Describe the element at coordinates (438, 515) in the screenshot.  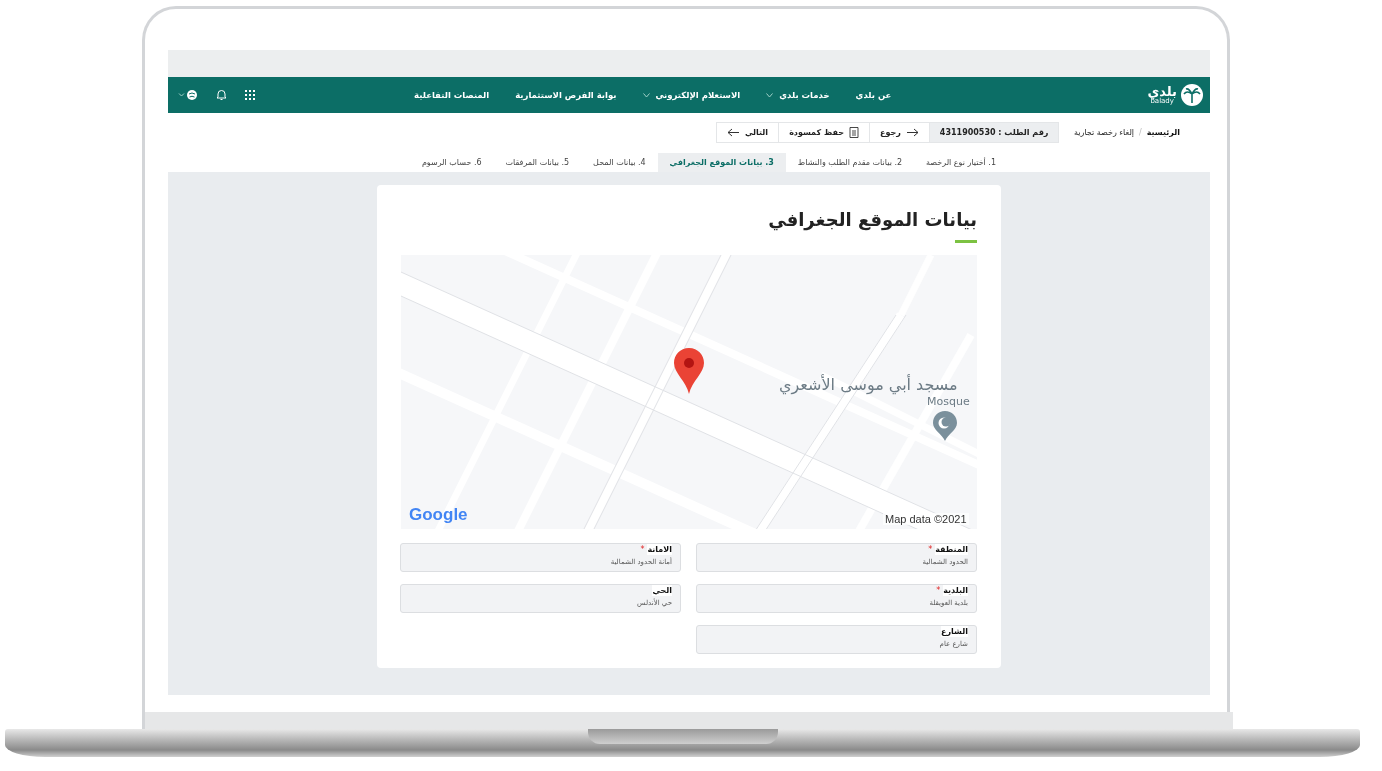
I see `map-brand-logo: Google` at that location.